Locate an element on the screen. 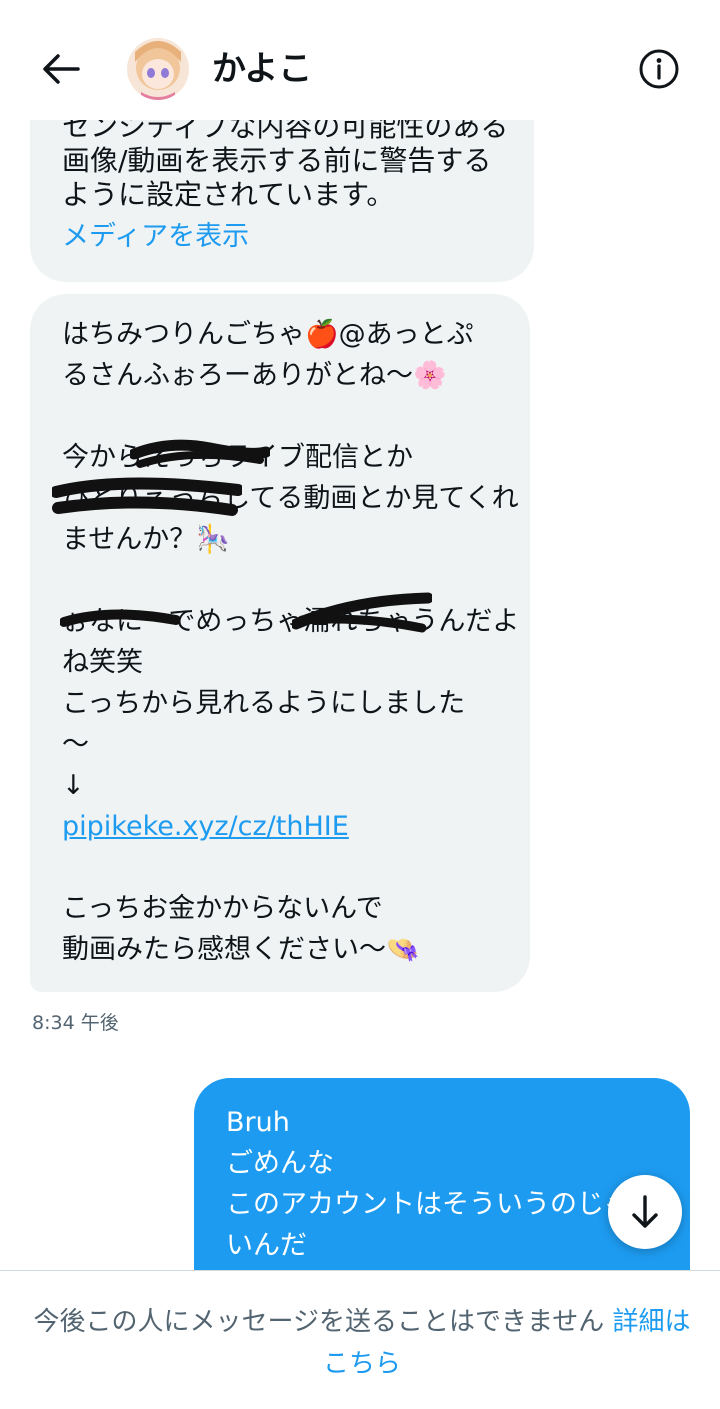 The image size is (720, 1409). message-line: Bruh is located at coordinates (258, 1122).